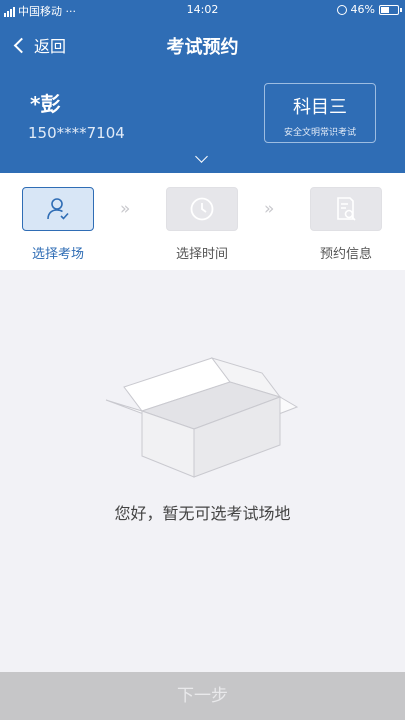  What do you see at coordinates (345, 254) in the screenshot?
I see `step-label: 预约信息` at bounding box center [345, 254].